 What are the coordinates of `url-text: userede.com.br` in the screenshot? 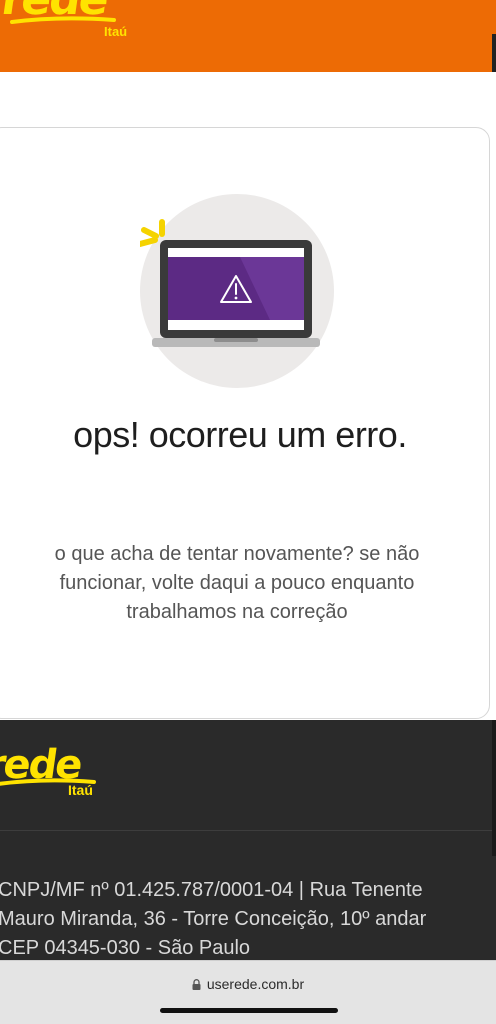 It's located at (255, 984).